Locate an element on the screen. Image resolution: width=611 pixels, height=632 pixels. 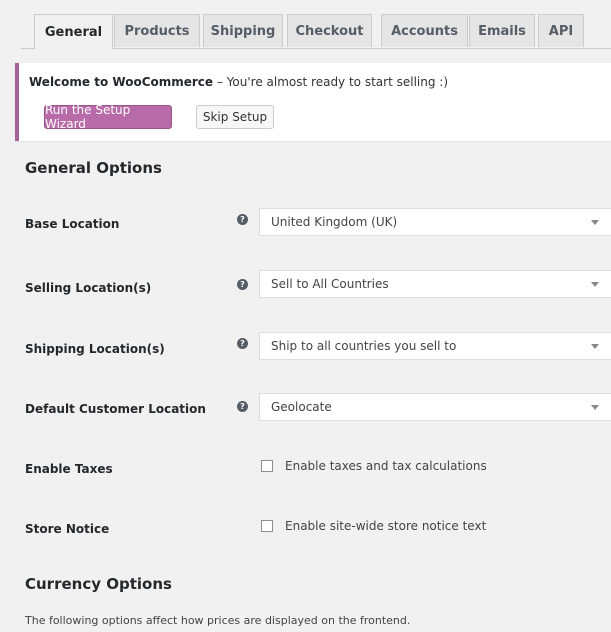
shipping-locations-label: Shipping Location(s) is located at coordinates (95, 349).